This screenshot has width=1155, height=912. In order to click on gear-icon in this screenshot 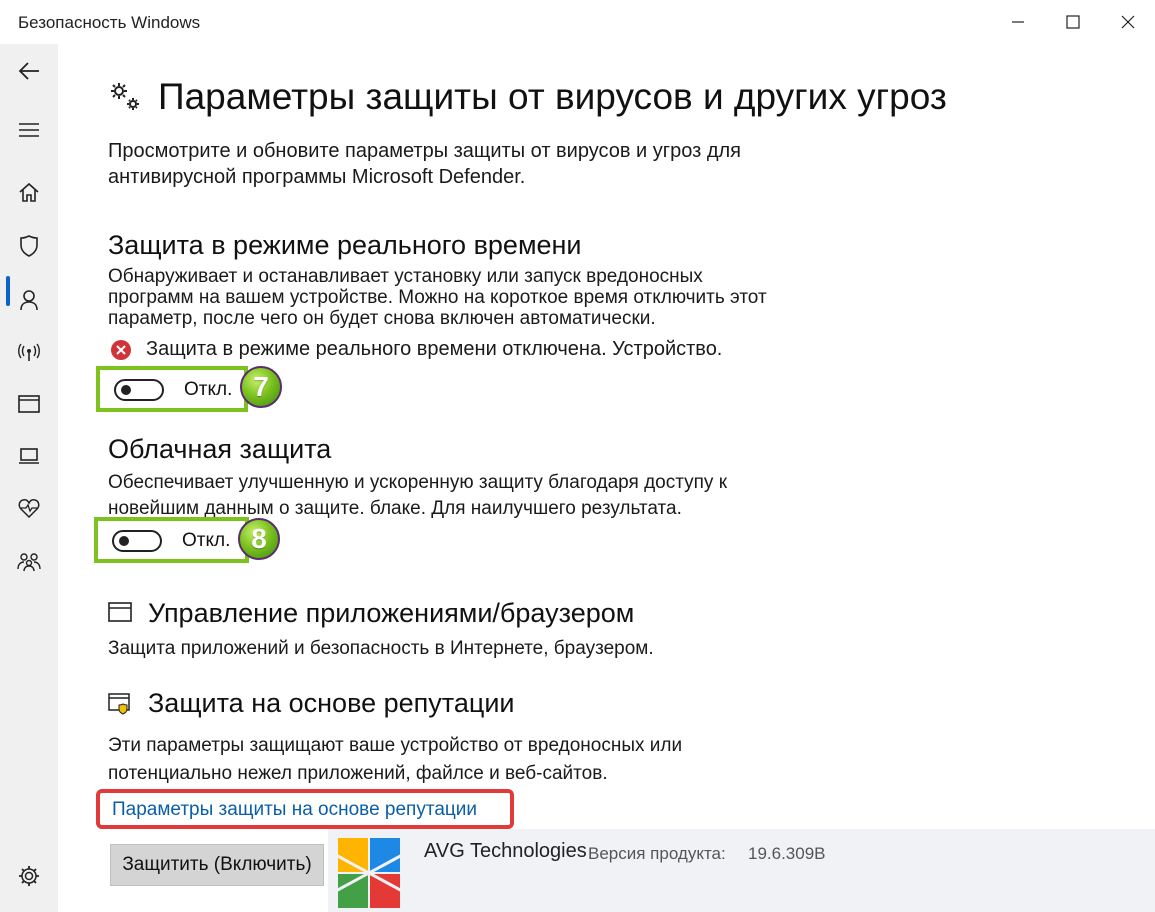, I will do `click(29, 876)`.